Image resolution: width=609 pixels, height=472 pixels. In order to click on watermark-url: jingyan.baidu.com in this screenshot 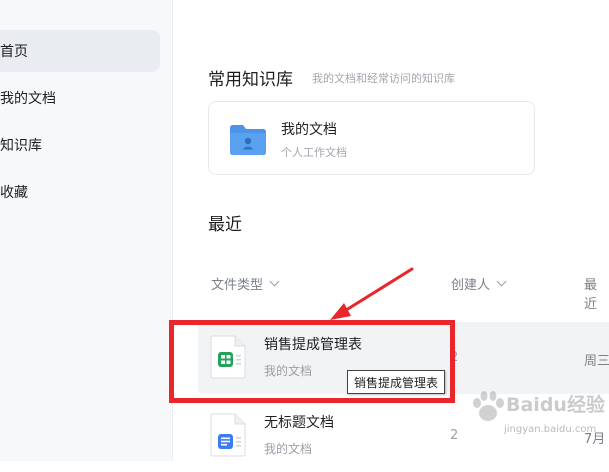, I will do `click(550, 429)`.